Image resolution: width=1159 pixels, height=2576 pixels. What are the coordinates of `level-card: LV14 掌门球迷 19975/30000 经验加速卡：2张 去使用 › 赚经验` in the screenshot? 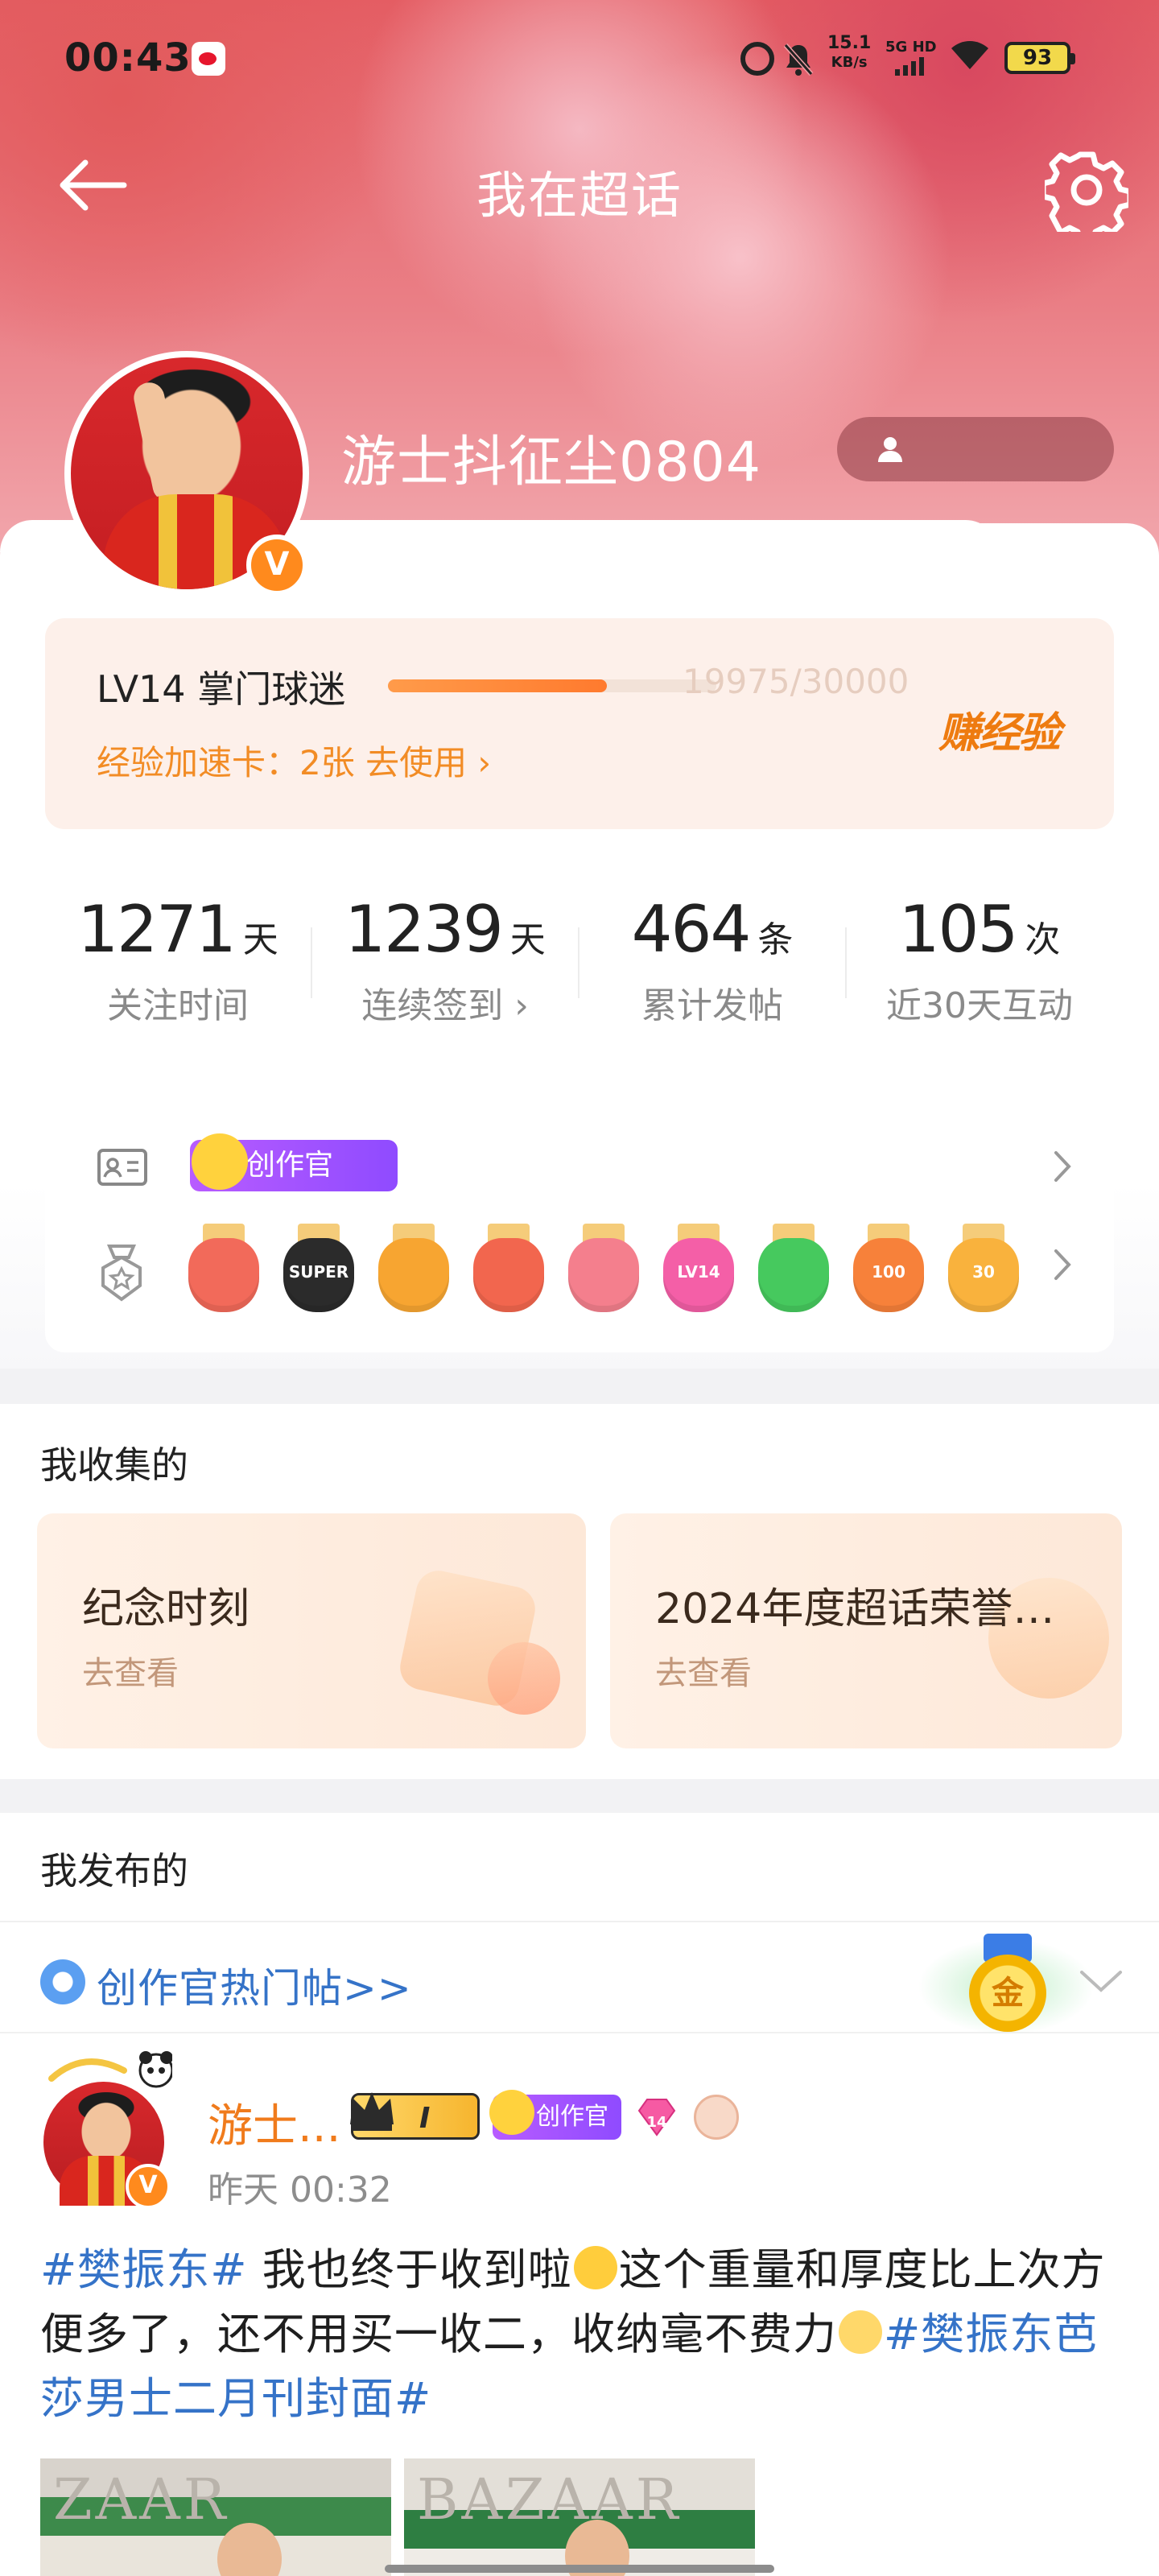 It's located at (579, 723).